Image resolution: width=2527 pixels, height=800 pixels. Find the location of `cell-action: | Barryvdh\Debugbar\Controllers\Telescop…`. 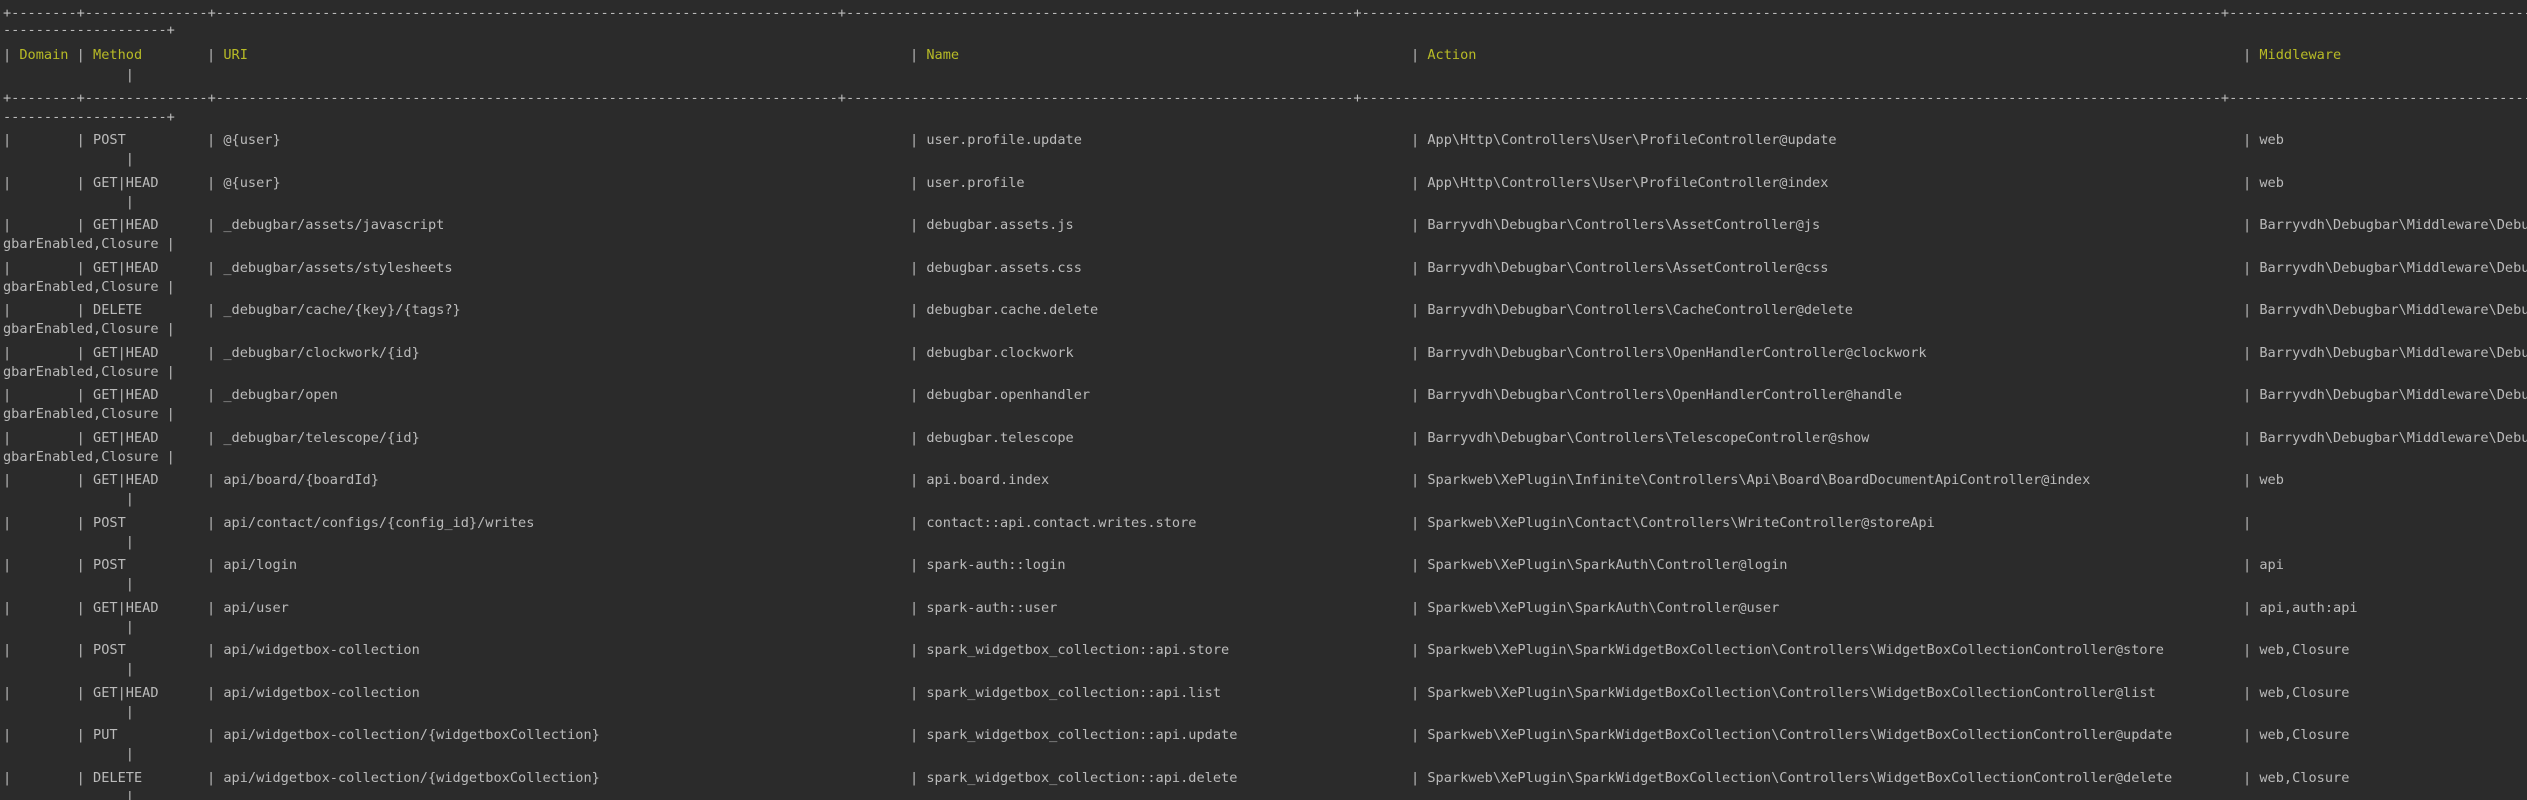

cell-action: | Barryvdh\Debugbar\Controllers\Telescop… is located at coordinates (1640, 438).